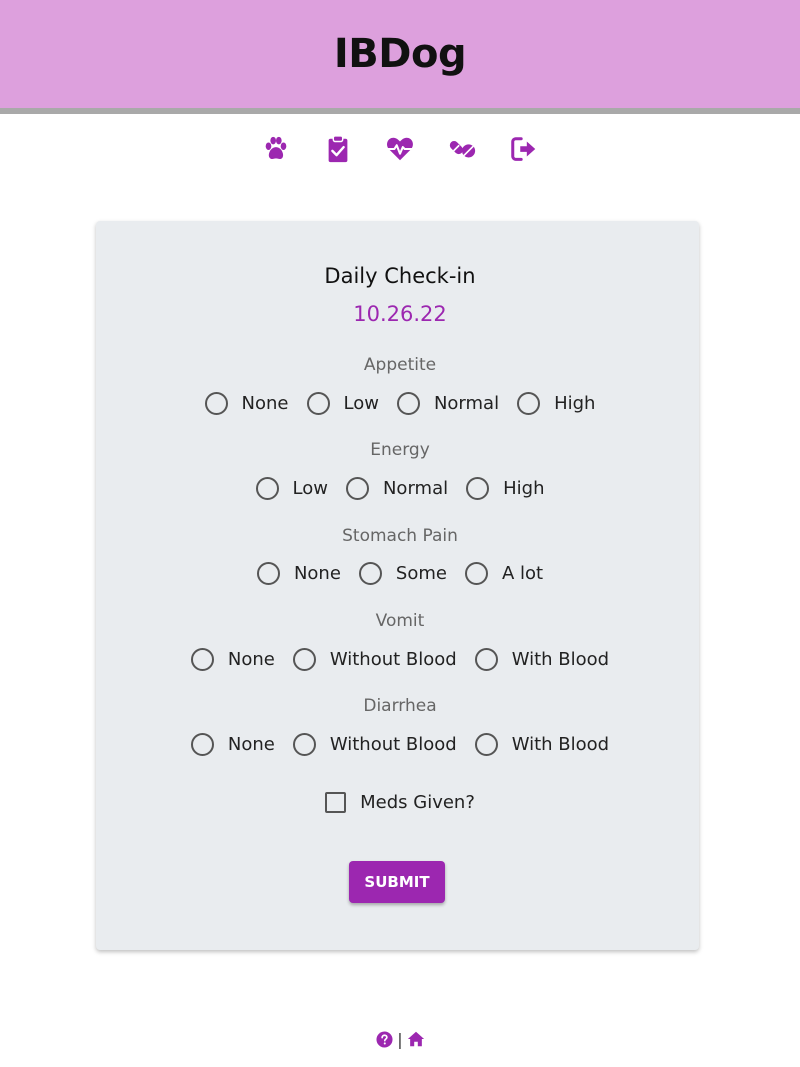 The image size is (800, 1067). I want to click on diarrhea-label: Diarrhea, so click(400, 706).